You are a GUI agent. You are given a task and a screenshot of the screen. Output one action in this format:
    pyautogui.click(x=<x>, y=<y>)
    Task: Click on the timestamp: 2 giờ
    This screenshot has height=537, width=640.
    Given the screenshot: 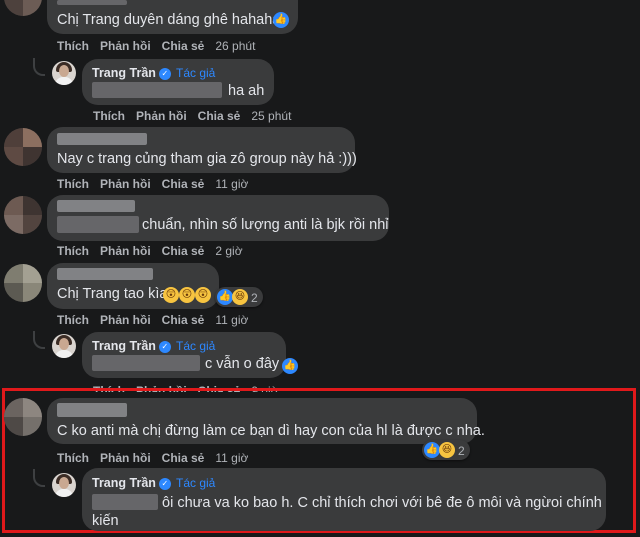 What is the action you would take?
    pyautogui.click(x=228, y=251)
    